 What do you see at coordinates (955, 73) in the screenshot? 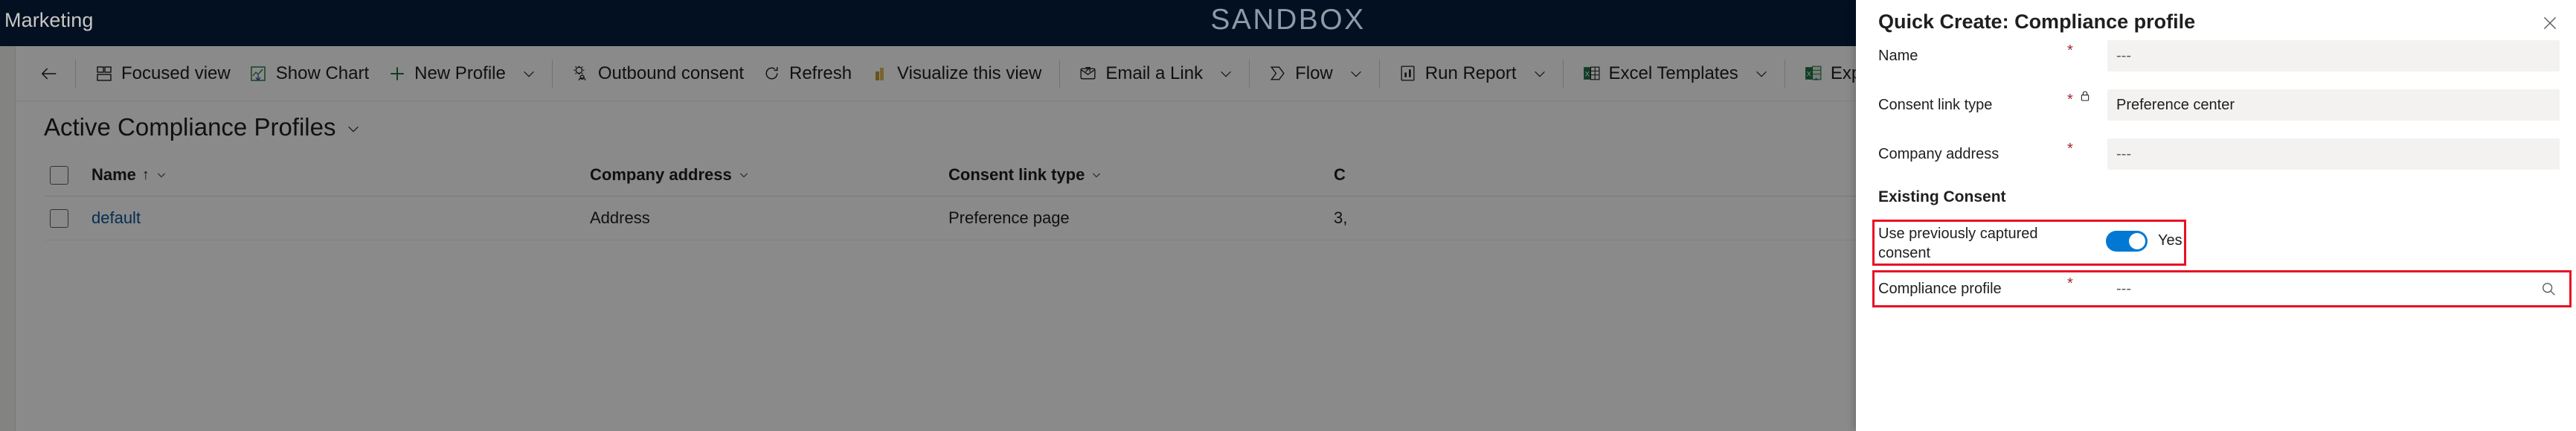
I see `command-visualize-this-view: Visualize this view` at bounding box center [955, 73].